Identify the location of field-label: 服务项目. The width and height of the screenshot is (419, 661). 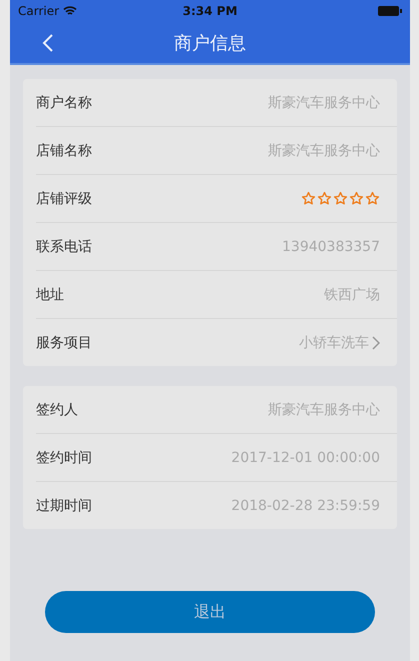
(64, 343).